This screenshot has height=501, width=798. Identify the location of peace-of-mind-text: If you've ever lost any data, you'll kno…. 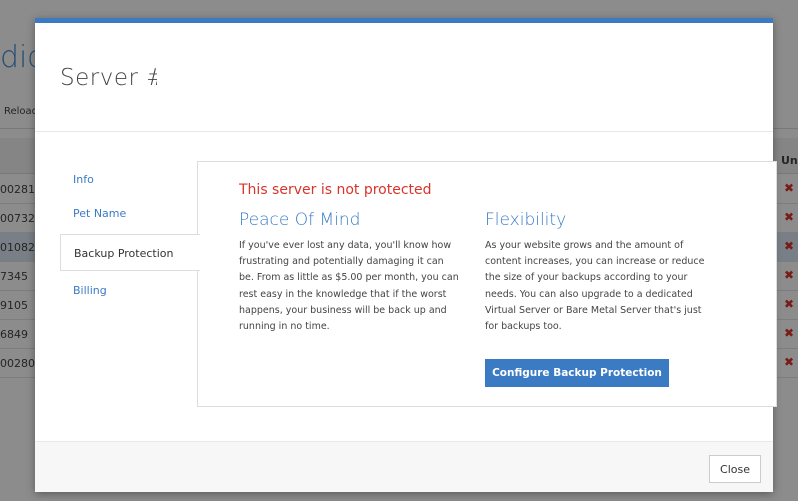
(349, 286).